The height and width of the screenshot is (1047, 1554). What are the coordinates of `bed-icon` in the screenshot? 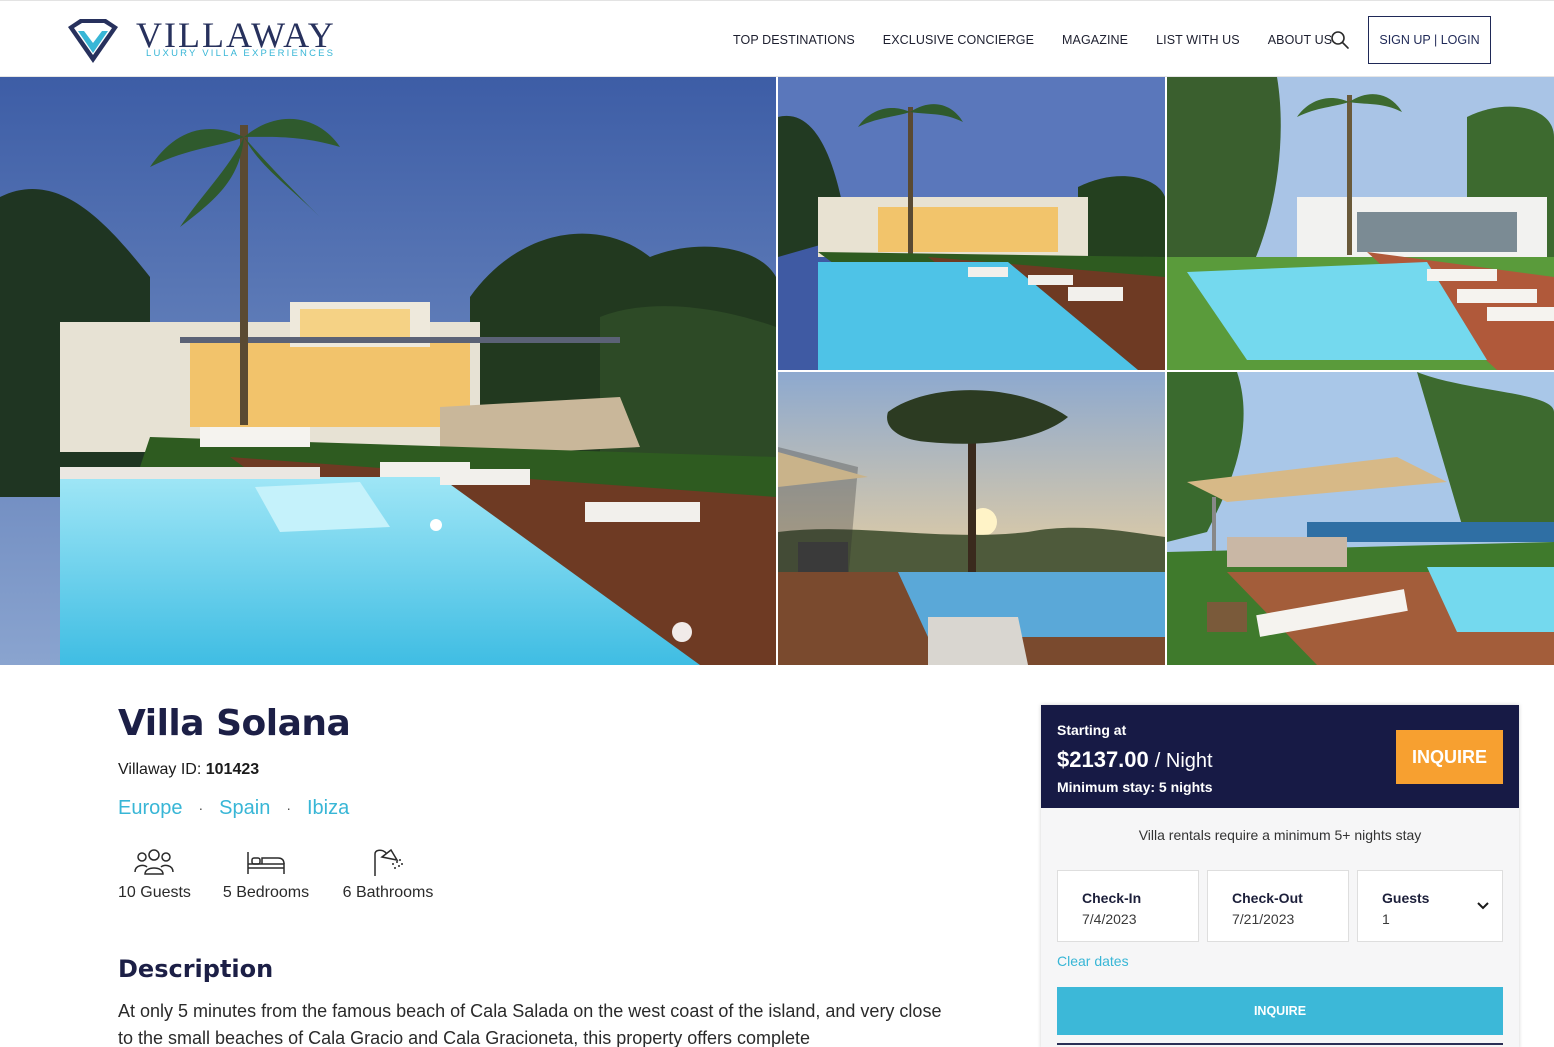 It's located at (266, 863).